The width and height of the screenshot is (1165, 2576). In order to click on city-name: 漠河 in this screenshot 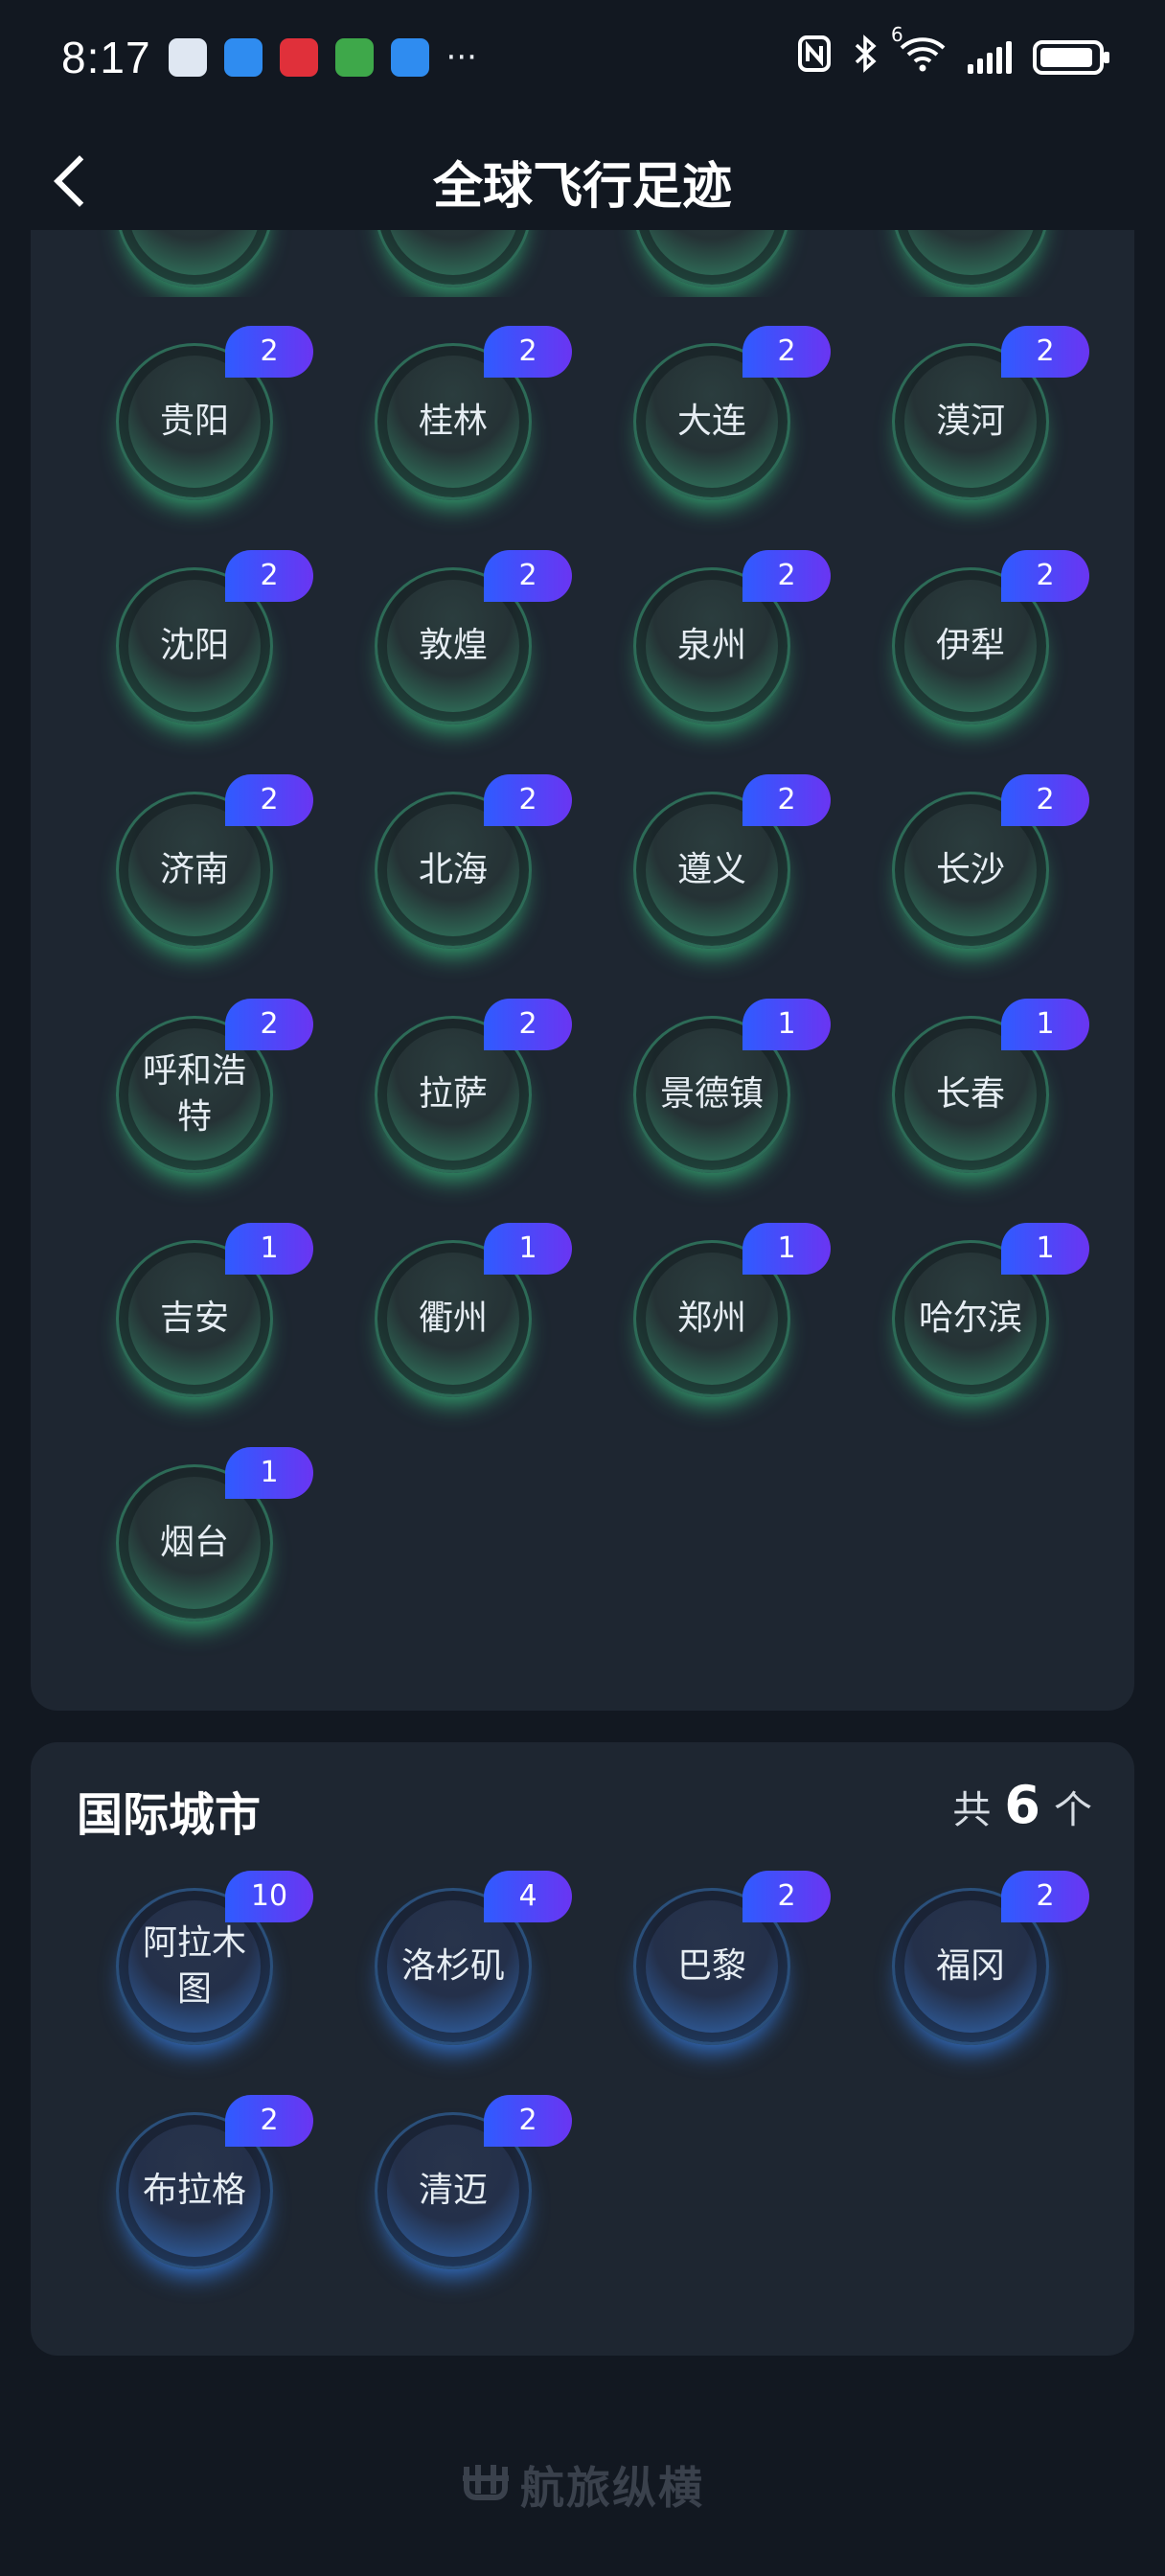, I will do `click(970, 421)`.